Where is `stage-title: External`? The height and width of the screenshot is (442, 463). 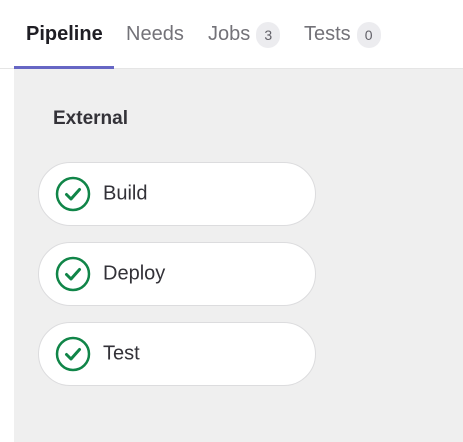
stage-title: External is located at coordinates (90, 118).